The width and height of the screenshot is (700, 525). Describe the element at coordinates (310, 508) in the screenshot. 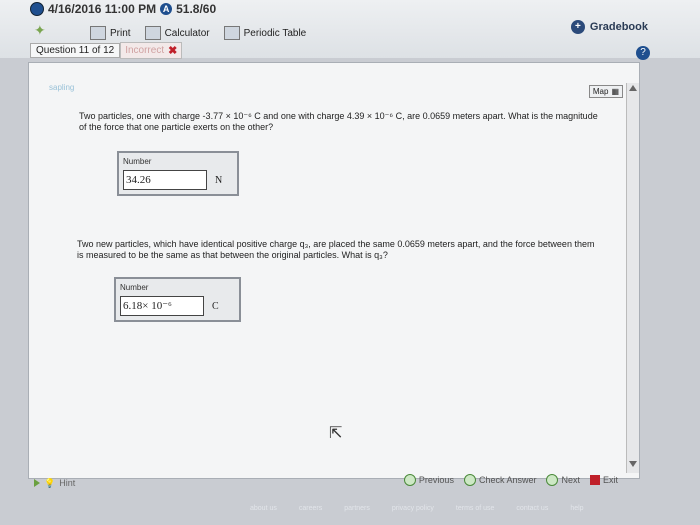

I see `footer-link-careers: careers` at that location.